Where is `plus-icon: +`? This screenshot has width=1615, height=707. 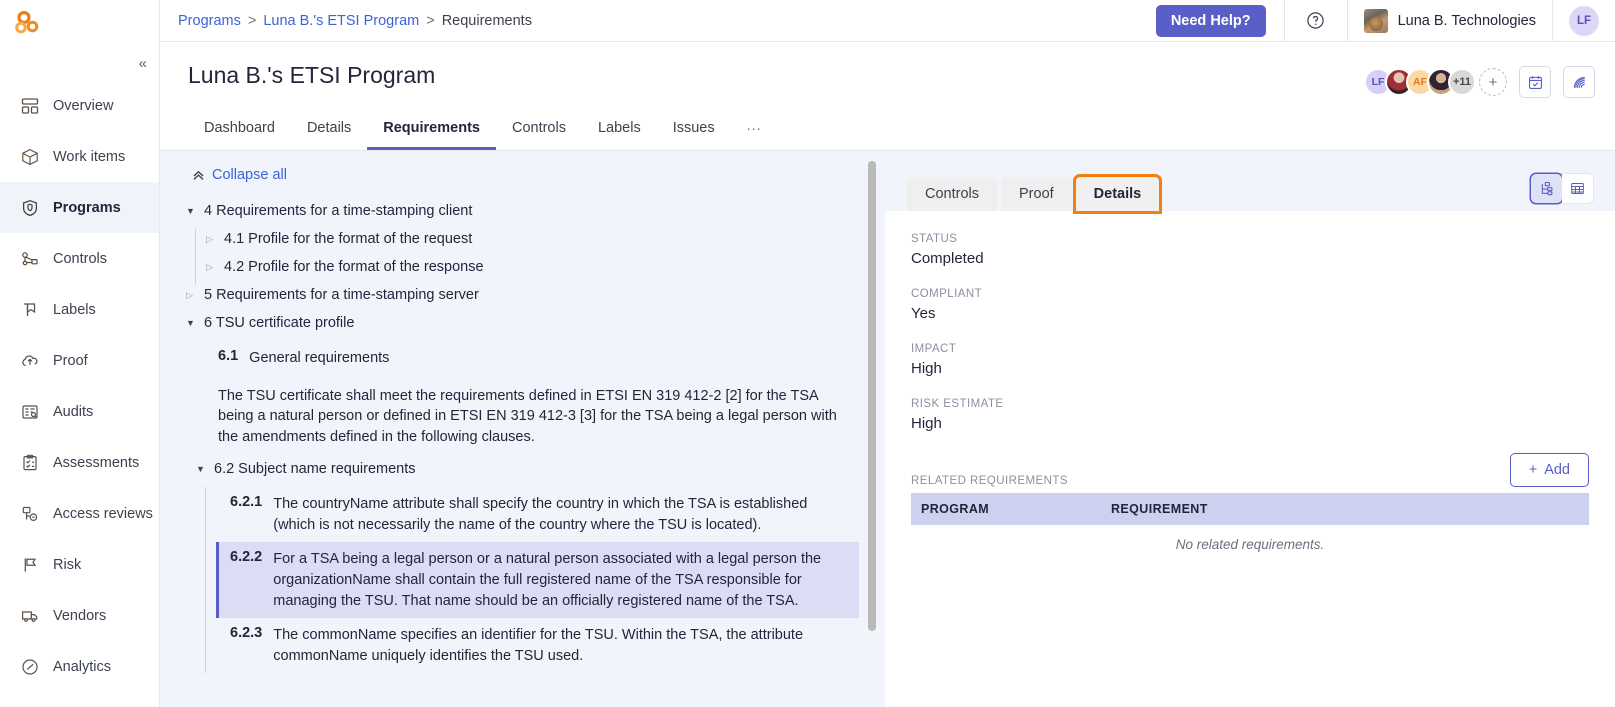
plus-icon: + is located at coordinates (1533, 470).